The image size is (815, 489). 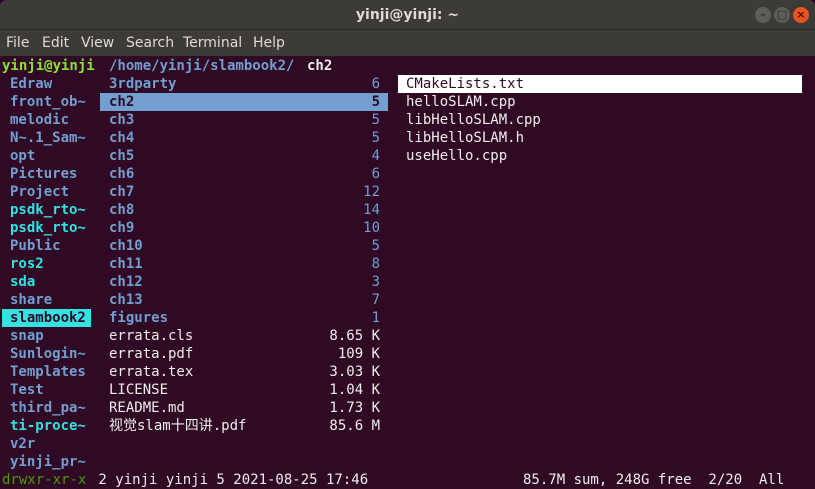 What do you see at coordinates (27, 336) in the screenshot?
I see `parent-list-item: snap` at bounding box center [27, 336].